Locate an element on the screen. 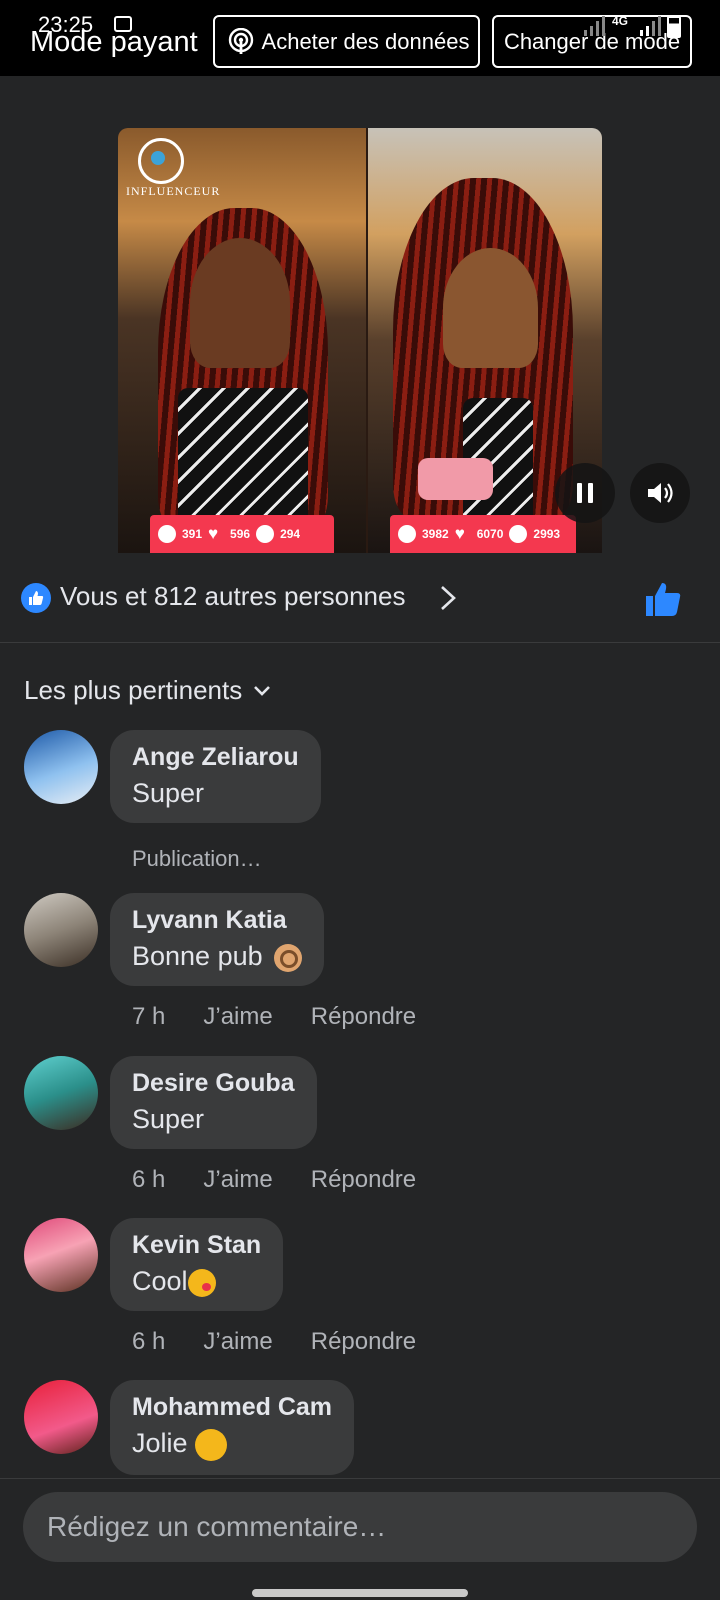  pause-icon-bar is located at coordinates (590, 493).